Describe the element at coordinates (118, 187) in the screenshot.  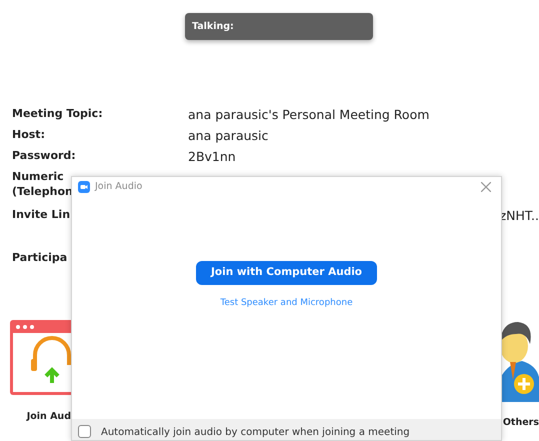
I see `dialog-title: Join Audio` at that location.